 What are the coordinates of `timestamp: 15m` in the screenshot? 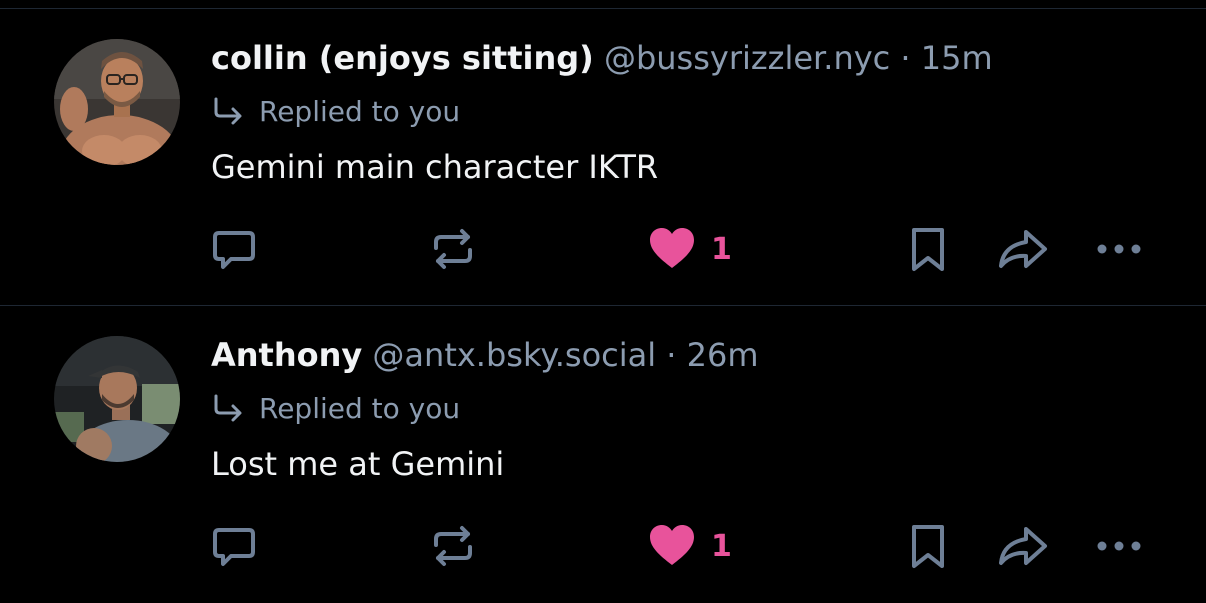 It's located at (956, 58).